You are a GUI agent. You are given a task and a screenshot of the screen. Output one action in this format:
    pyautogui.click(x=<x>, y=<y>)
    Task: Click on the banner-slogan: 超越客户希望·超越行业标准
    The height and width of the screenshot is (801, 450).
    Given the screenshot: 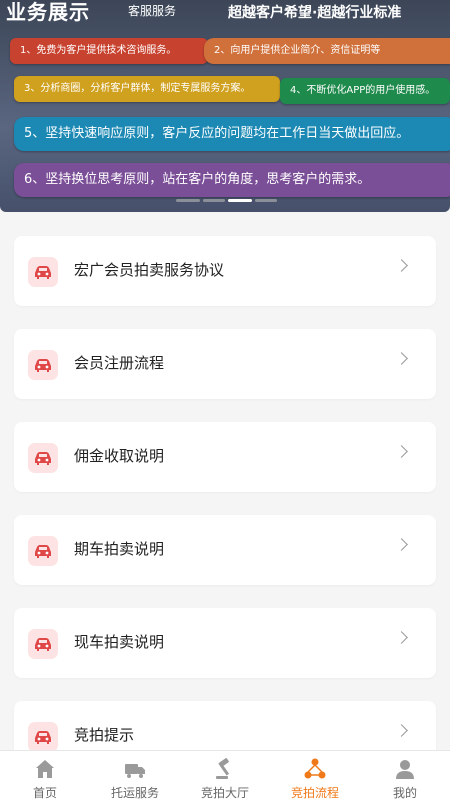 What is the action you would take?
    pyautogui.click(x=315, y=13)
    